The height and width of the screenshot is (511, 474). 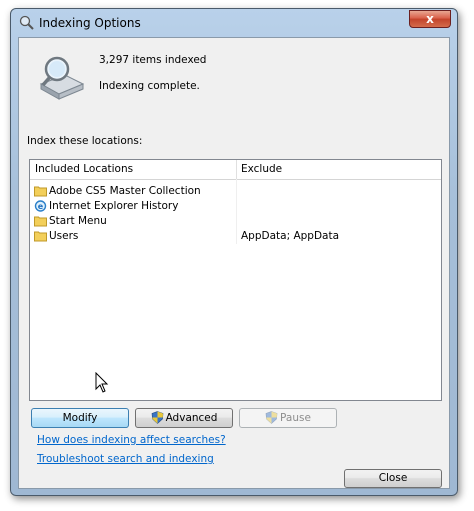 I want to click on location-name: Start Menu, so click(x=78, y=221).